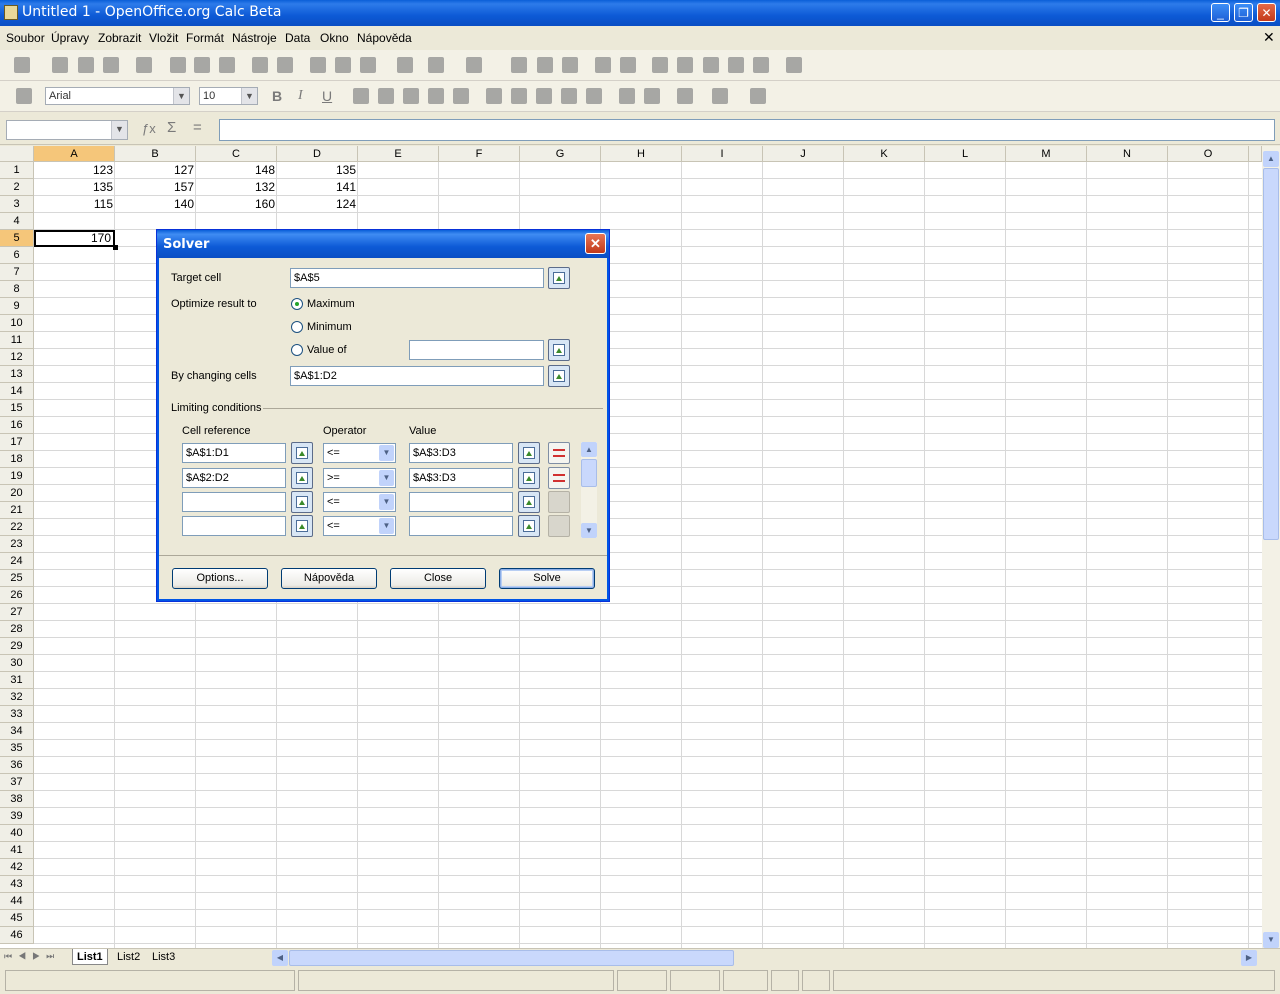 The height and width of the screenshot is (994, 1280). I want to click on row-header: 24, so click(17, 561).